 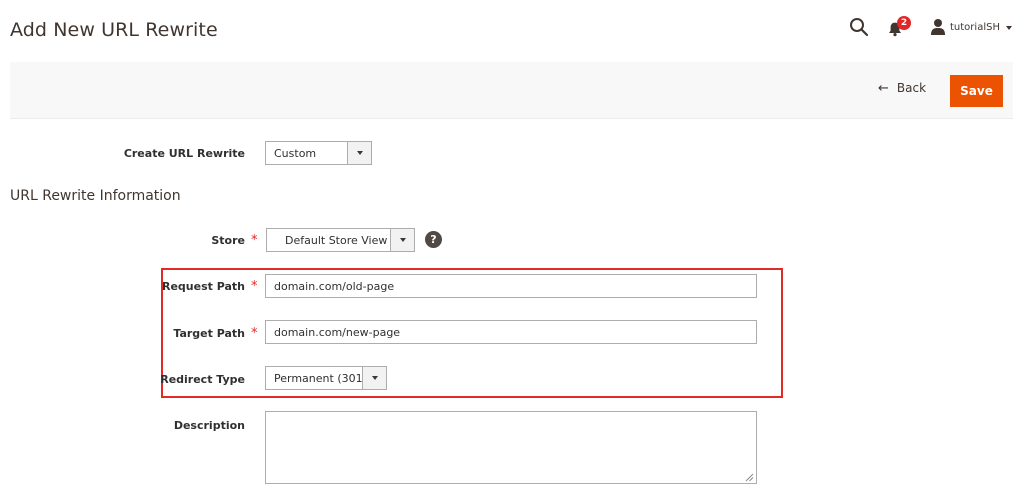 What do you see at coordinates (938, 27) in the screenshot?
I see `user-icon` at bounding box center [938, 27].